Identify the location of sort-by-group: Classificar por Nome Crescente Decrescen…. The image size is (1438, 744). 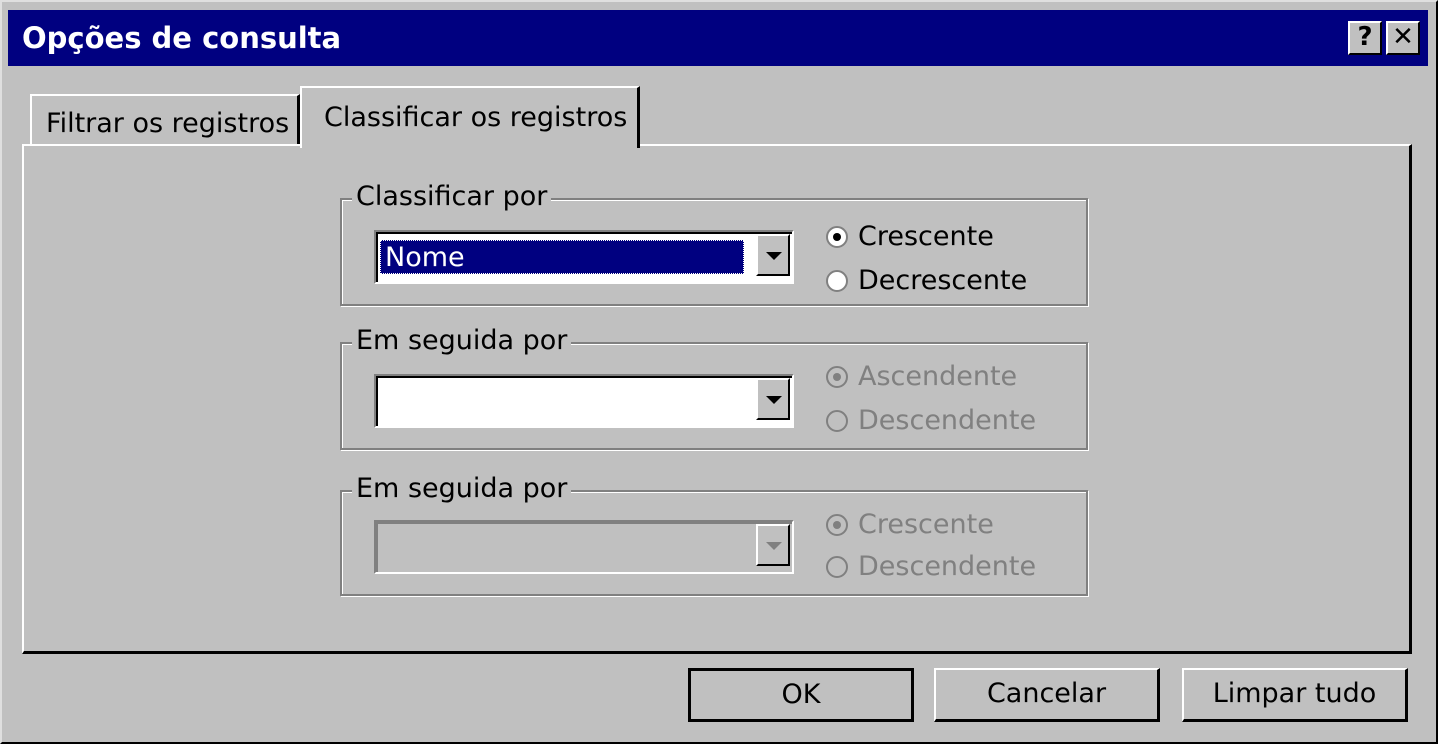
(714, 243).